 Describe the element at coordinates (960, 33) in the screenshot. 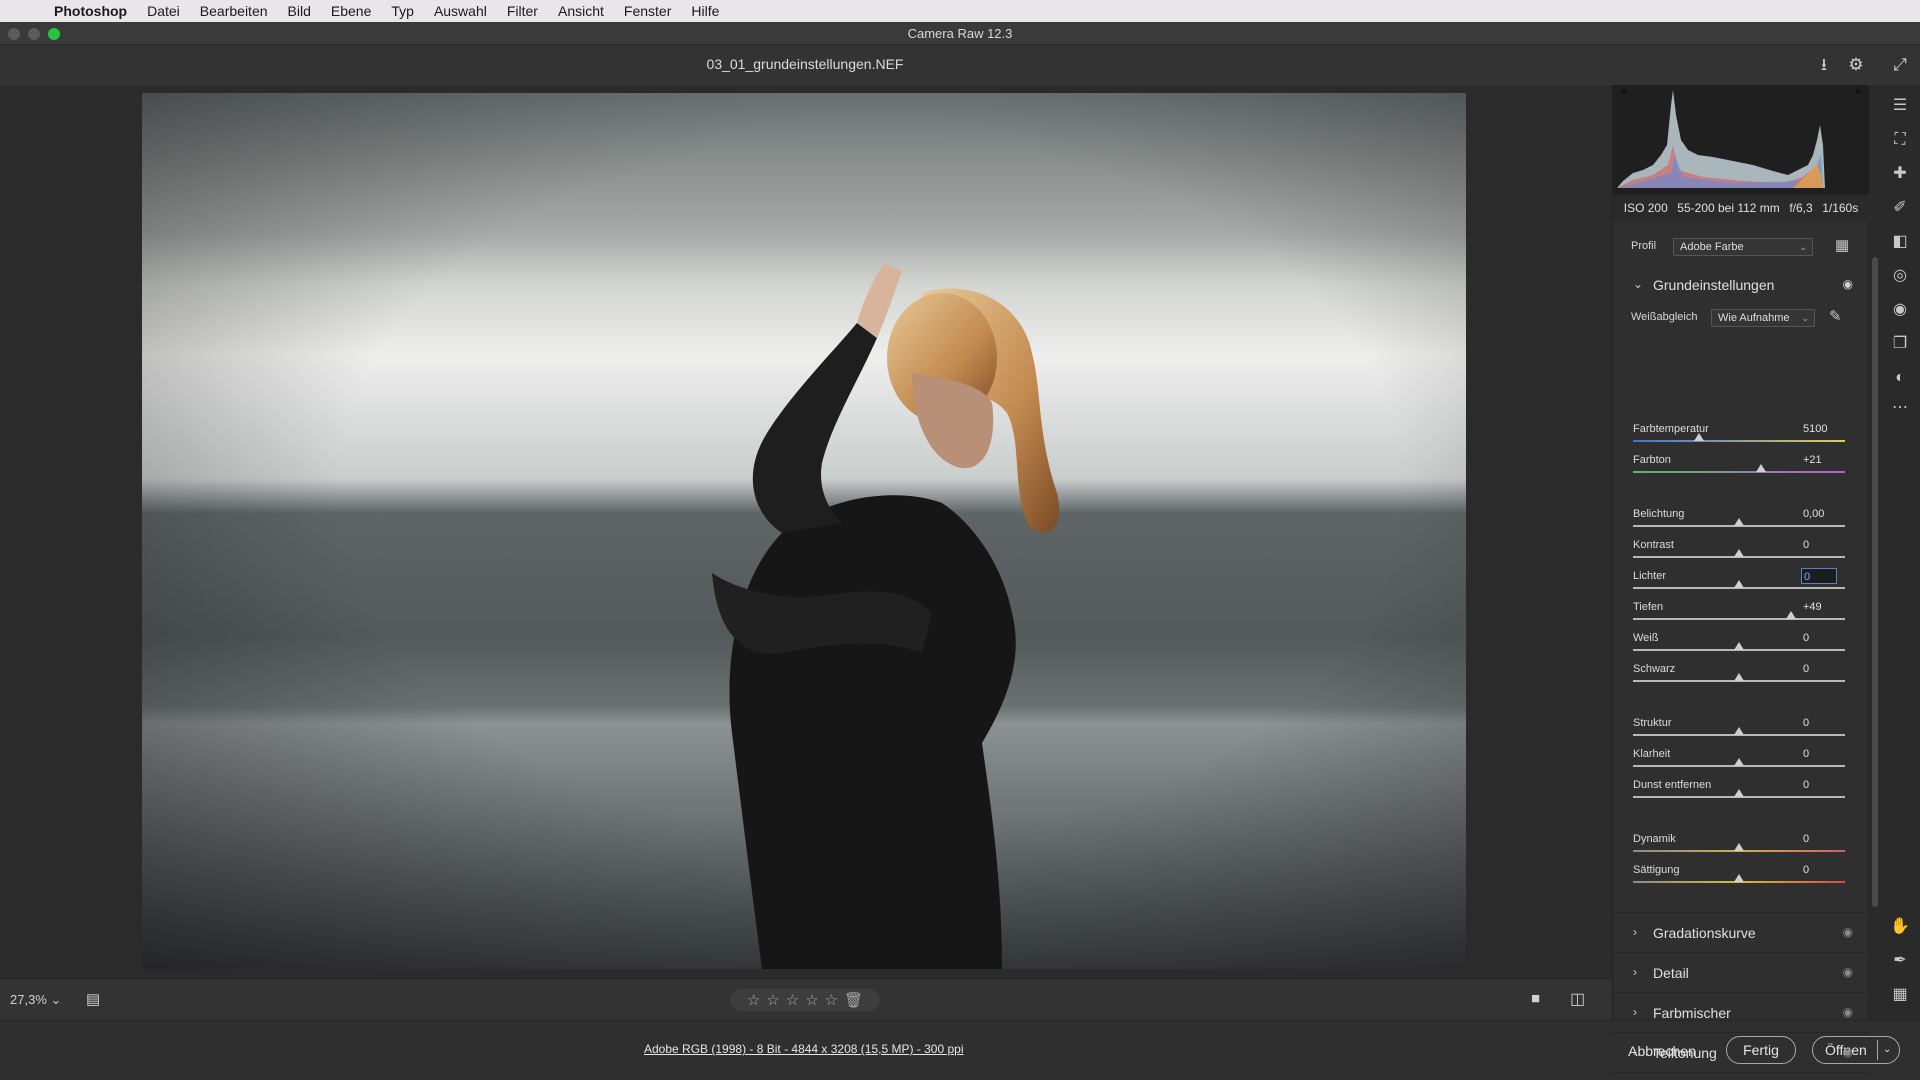

I see `window-title: Camera Raw 12.3` at that location.